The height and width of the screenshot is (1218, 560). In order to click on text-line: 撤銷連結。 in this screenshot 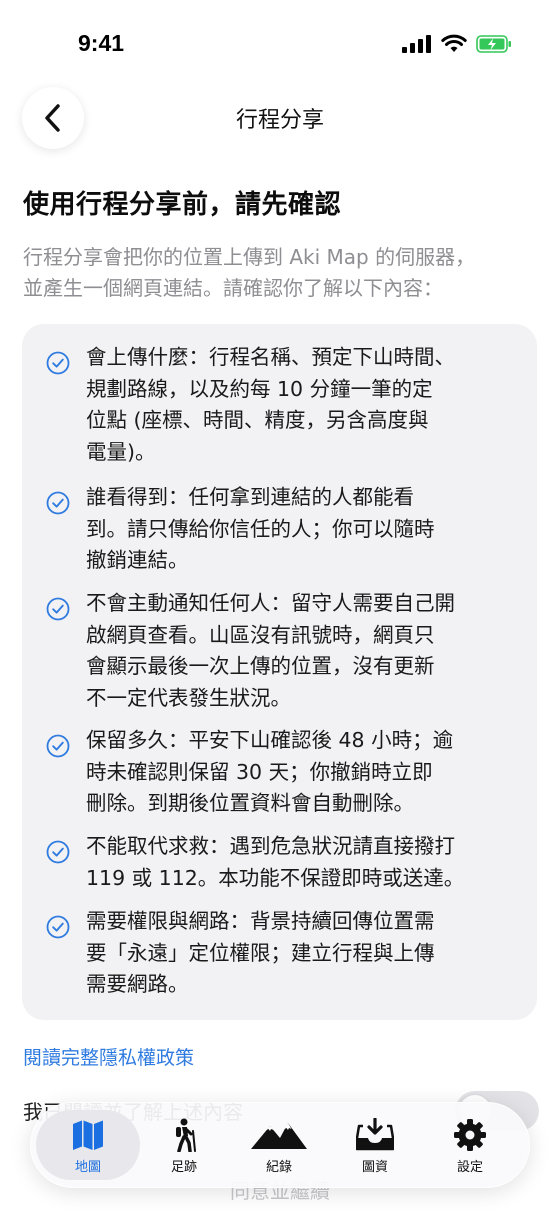, I will do `click(137, 560)`.